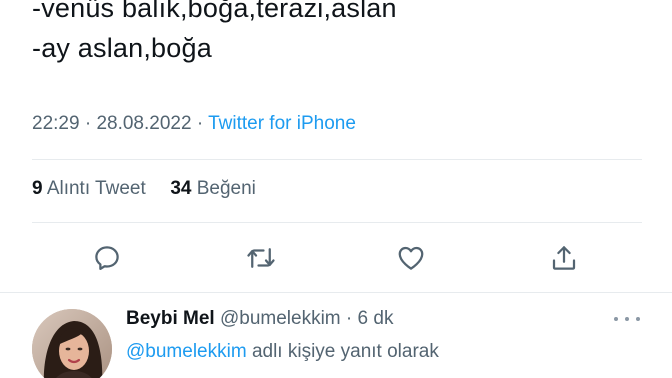  I want to click on retweet-button, so click(261, 258).